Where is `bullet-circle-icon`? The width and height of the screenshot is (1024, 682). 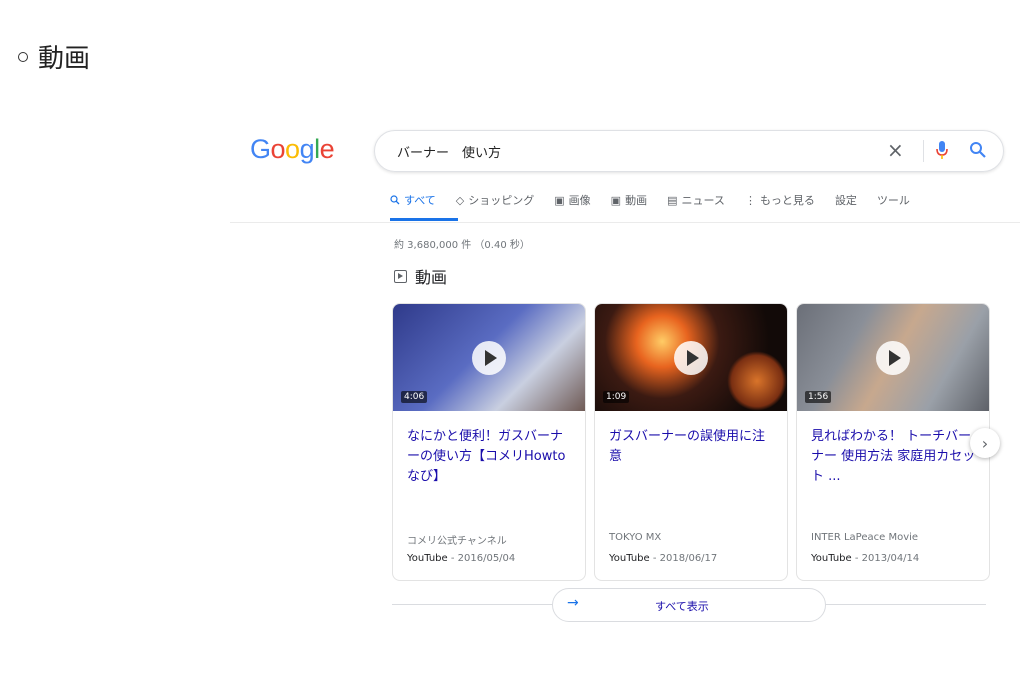
bullet-circle-icon is located at coordinates (23, 56).